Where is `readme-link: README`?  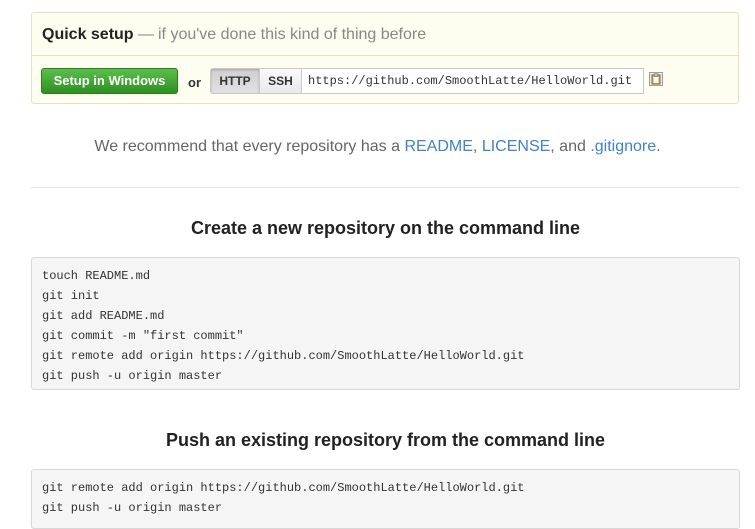
readme-link: README is located at coordinates (438, 146).